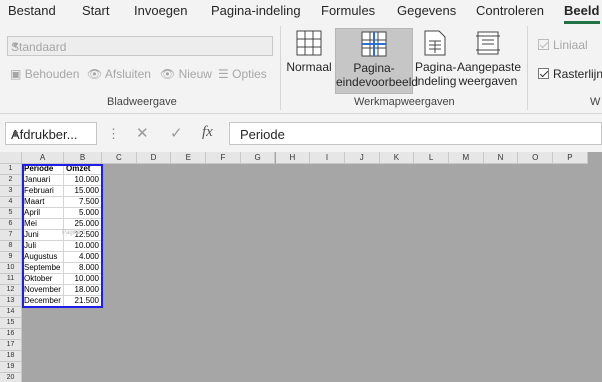 This screenshot has height=382, width=602. Describe the element at coordinates (489, 67) in the screenshot. I see `custom-views-label-1: Aangepaste` at that location.